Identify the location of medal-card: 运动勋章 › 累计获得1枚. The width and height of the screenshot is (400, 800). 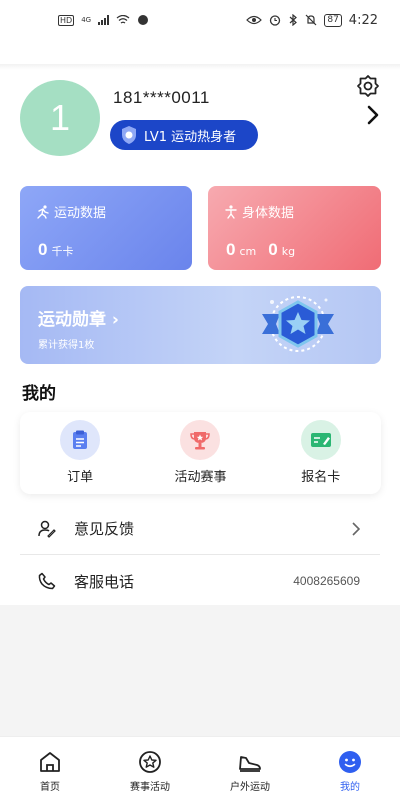
(200, 325).